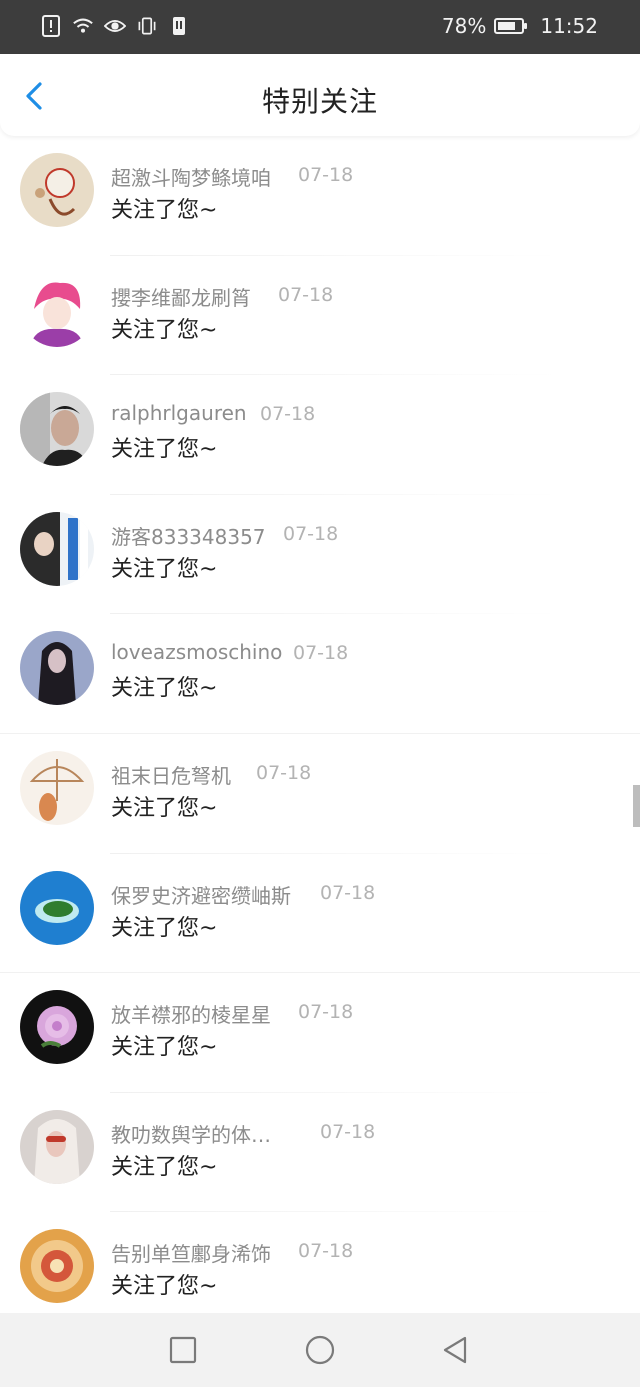  Describe the element at coordinates (320, 914) in the screenshot. I see `list-item: 保罗史济避密缵岫斯 07-18 关注了您~` at that location.